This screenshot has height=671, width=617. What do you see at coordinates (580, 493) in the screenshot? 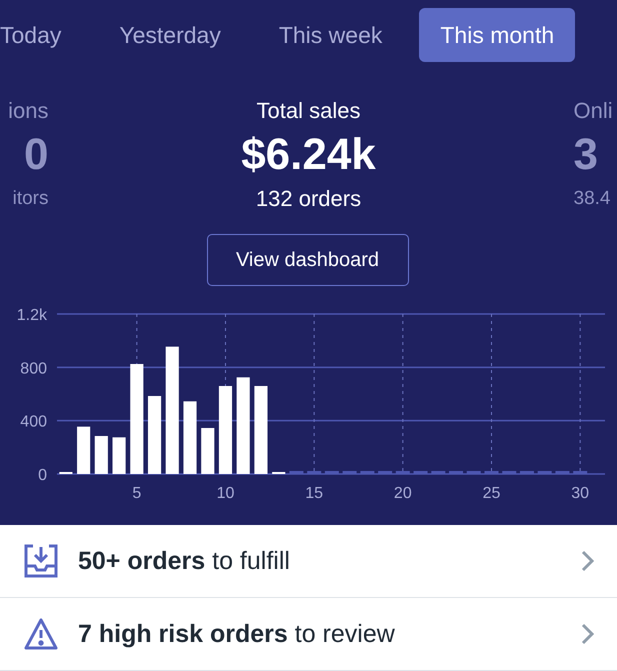
I see `axis-label: 30` at bounding box center [580, 493].